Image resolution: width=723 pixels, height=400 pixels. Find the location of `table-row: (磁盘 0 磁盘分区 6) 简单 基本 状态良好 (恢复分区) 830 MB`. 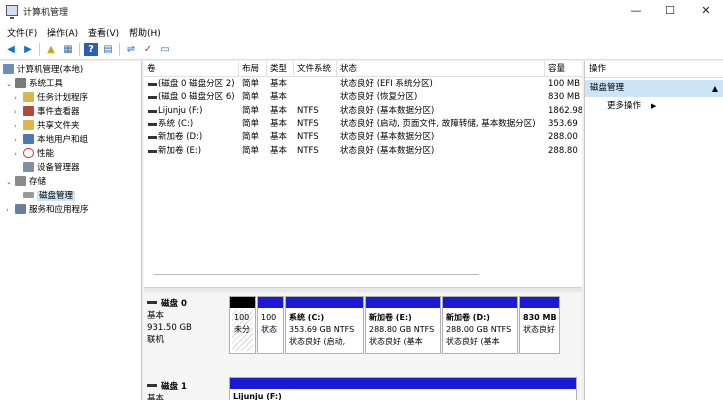

table-row: (磁盘 0 磁盘分区 6) 简单 基本 状态良好 (恢复分区) 830 MB is located at coordinates (363, 97).